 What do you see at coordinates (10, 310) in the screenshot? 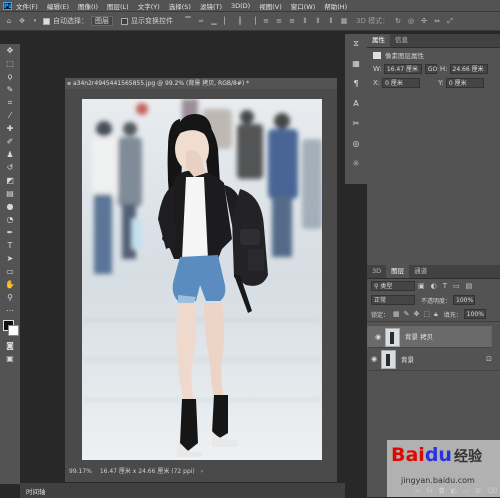
I see `more-tools-icon: ⋯` at bounding box center [10, 310].